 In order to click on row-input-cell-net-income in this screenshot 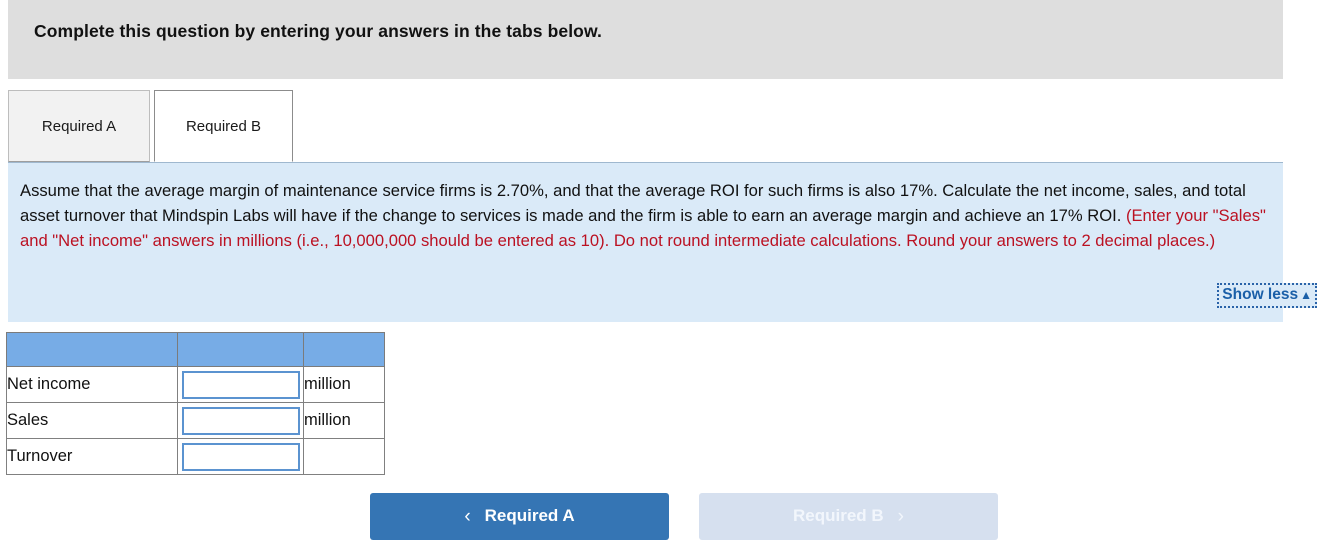, I will do `click(240, 384)`.